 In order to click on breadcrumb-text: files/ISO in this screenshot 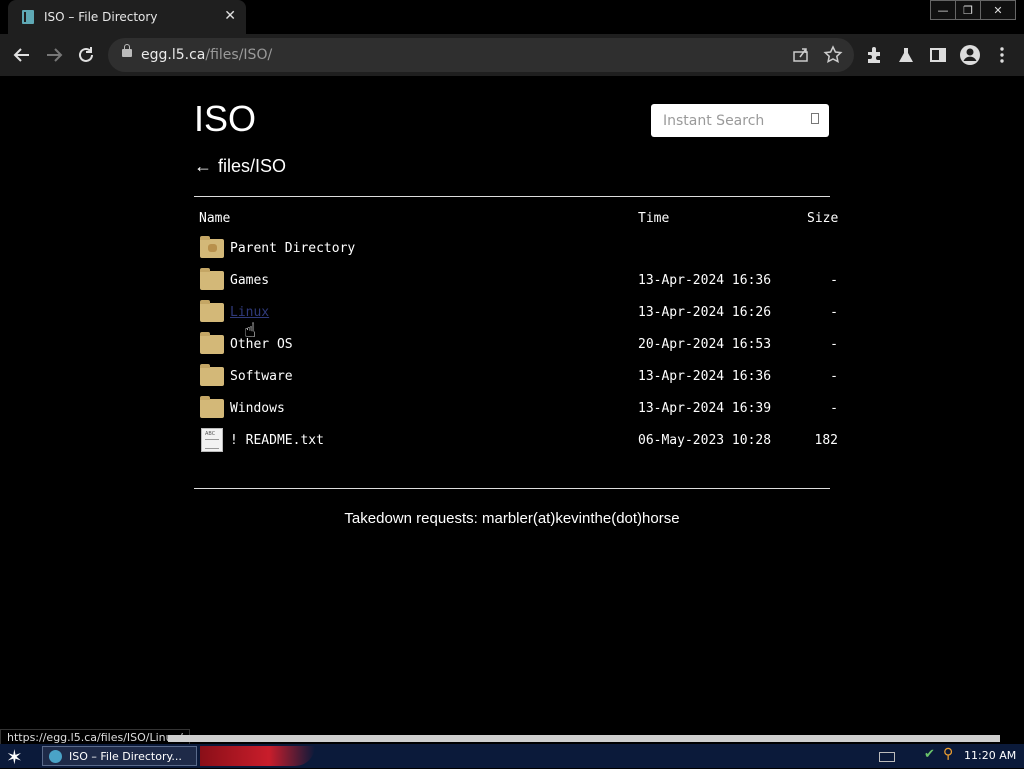, I will do `click(252, 166)`.